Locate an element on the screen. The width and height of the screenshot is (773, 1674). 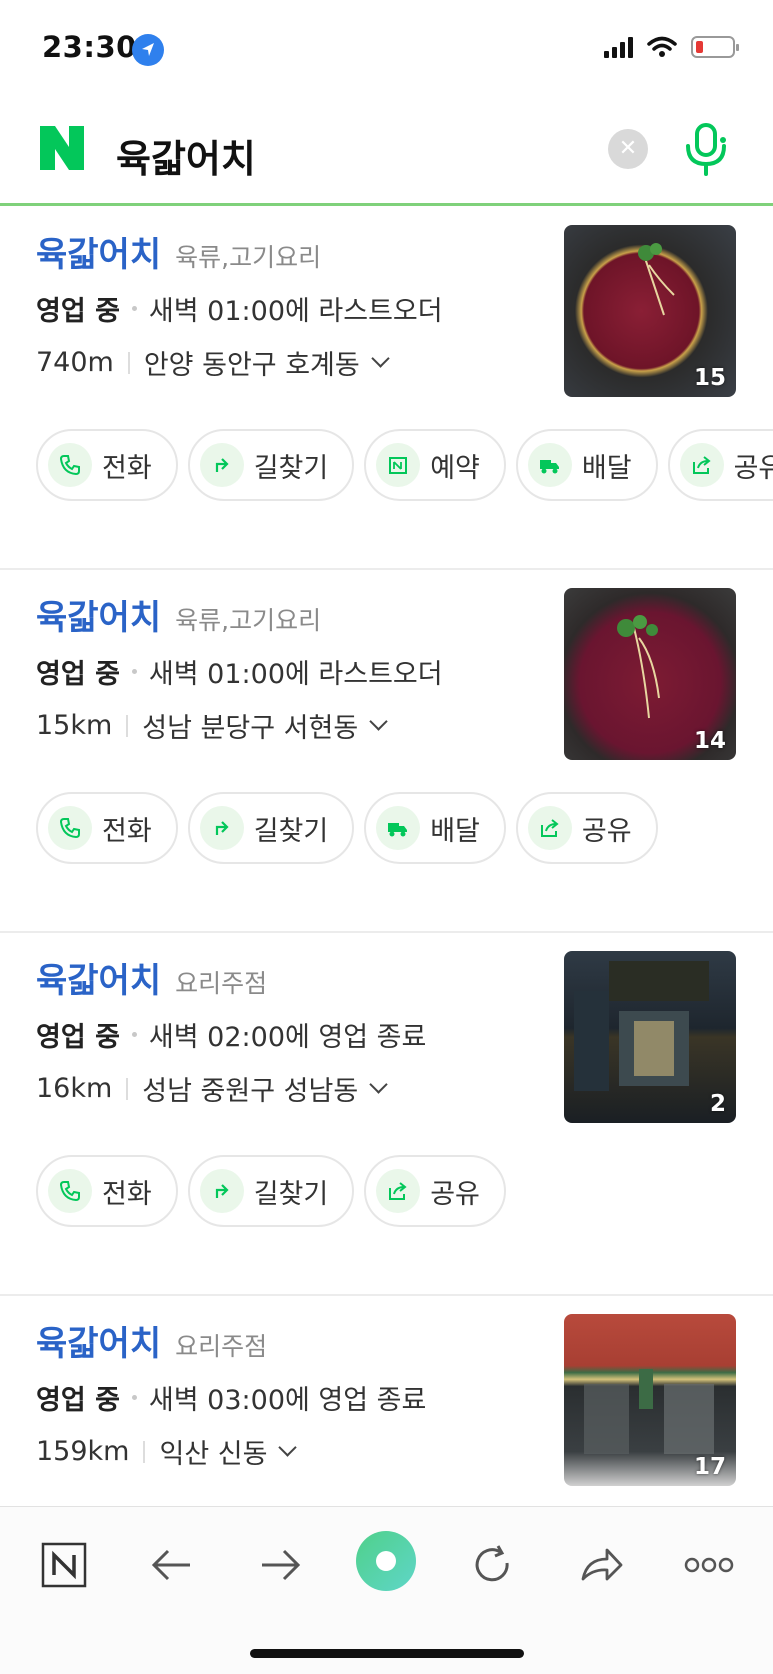
status-bar: 23:30 is located at coordinates (386, 50).